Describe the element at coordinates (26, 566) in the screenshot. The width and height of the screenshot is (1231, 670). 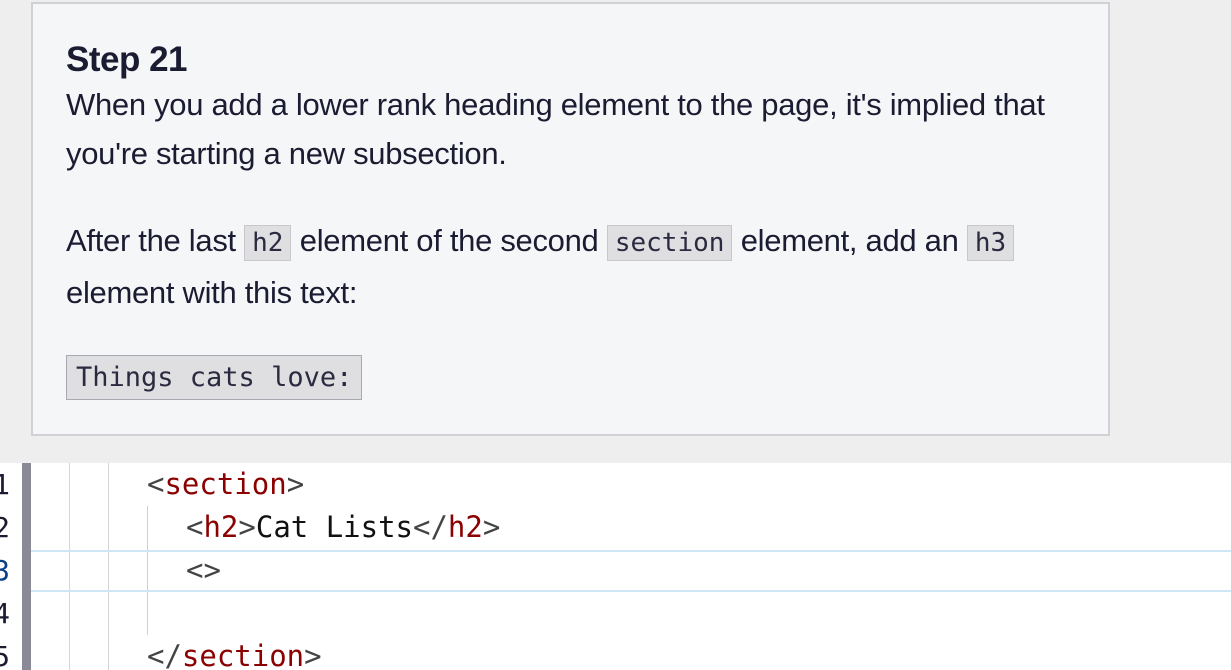
I see `gutter-divider` at that location.